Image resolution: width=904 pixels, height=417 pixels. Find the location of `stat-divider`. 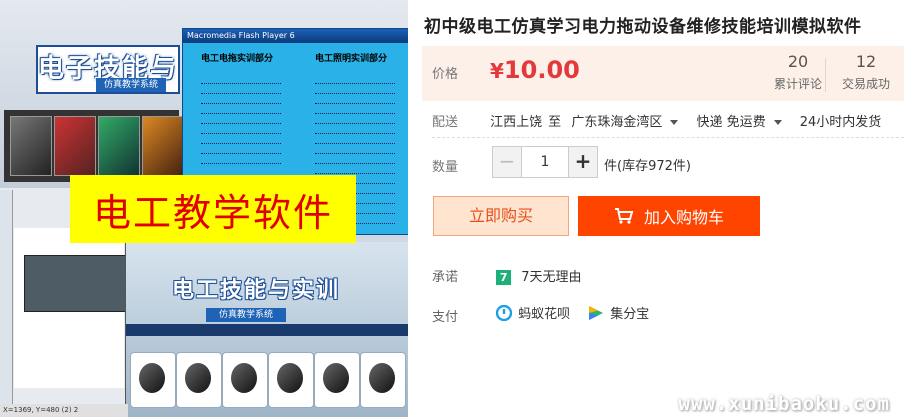

stat-divider is located at coordinates (825, 75).